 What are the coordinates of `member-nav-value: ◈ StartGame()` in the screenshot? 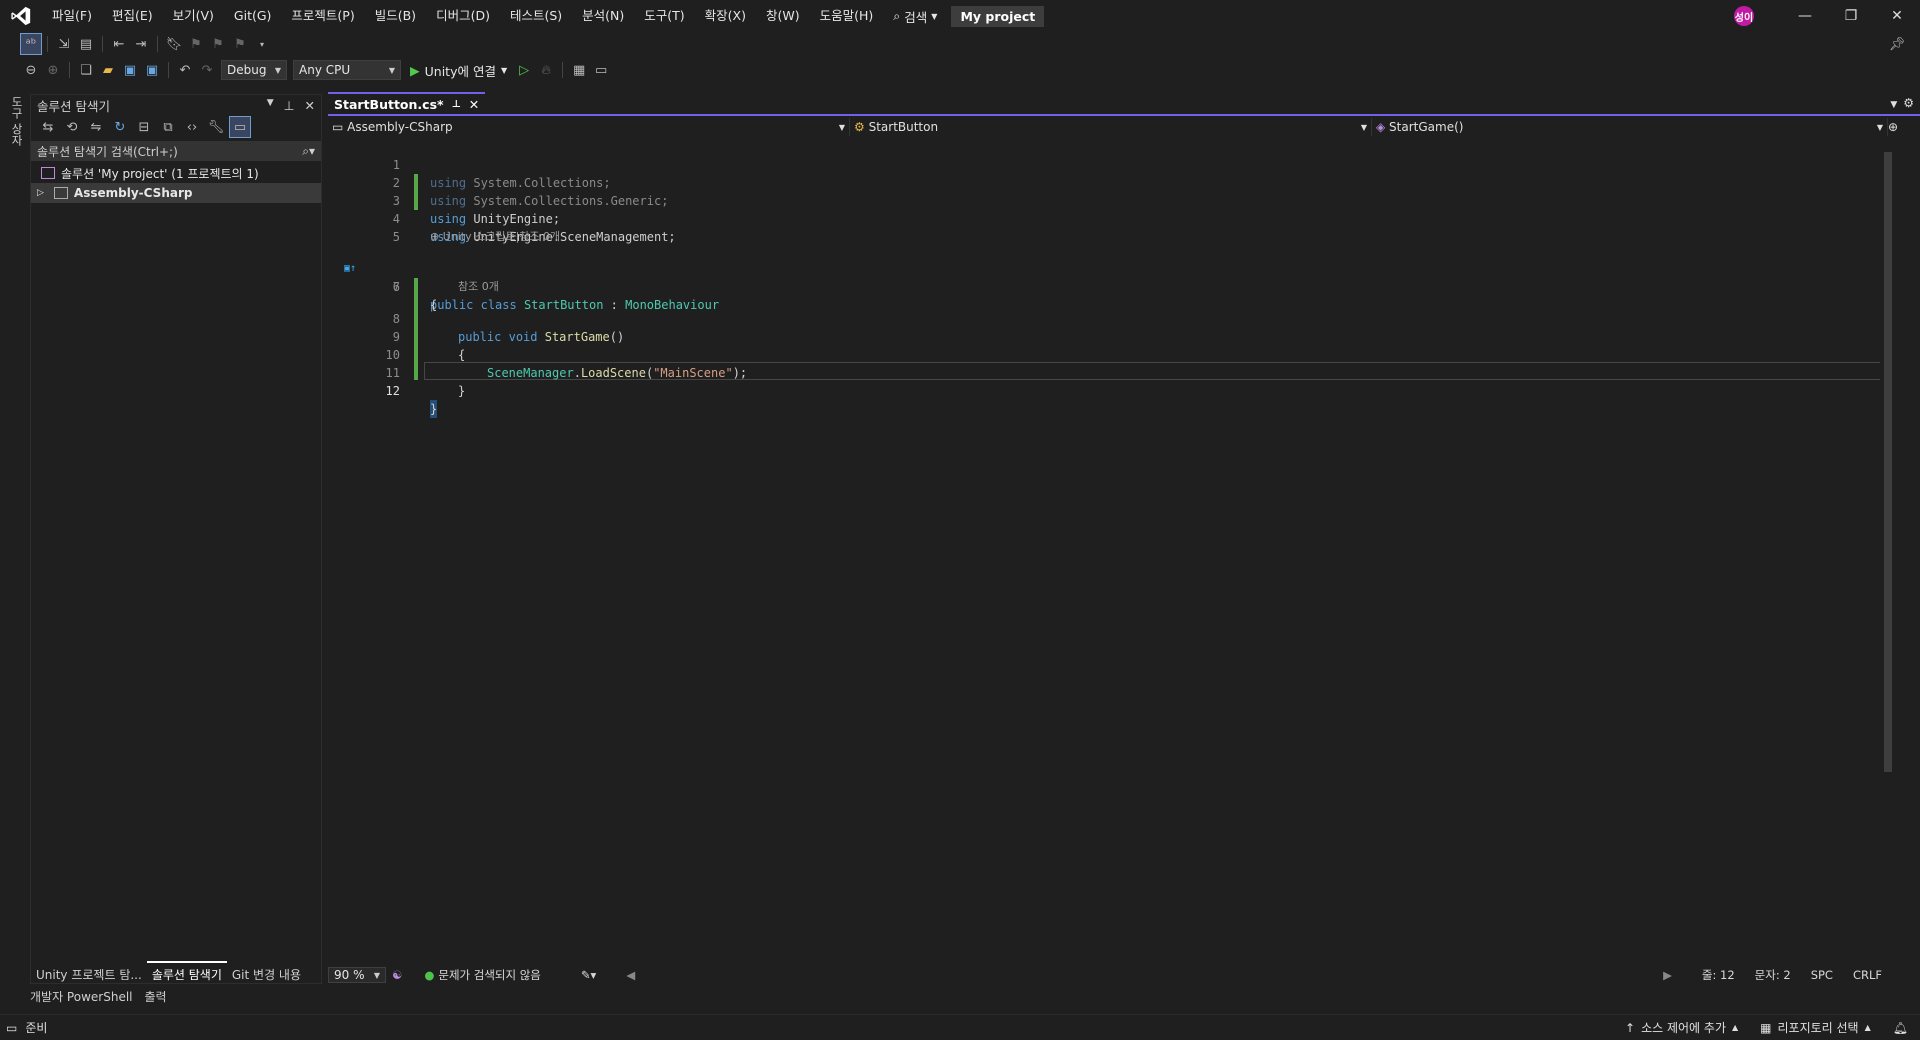 It's located at (1419, 127).